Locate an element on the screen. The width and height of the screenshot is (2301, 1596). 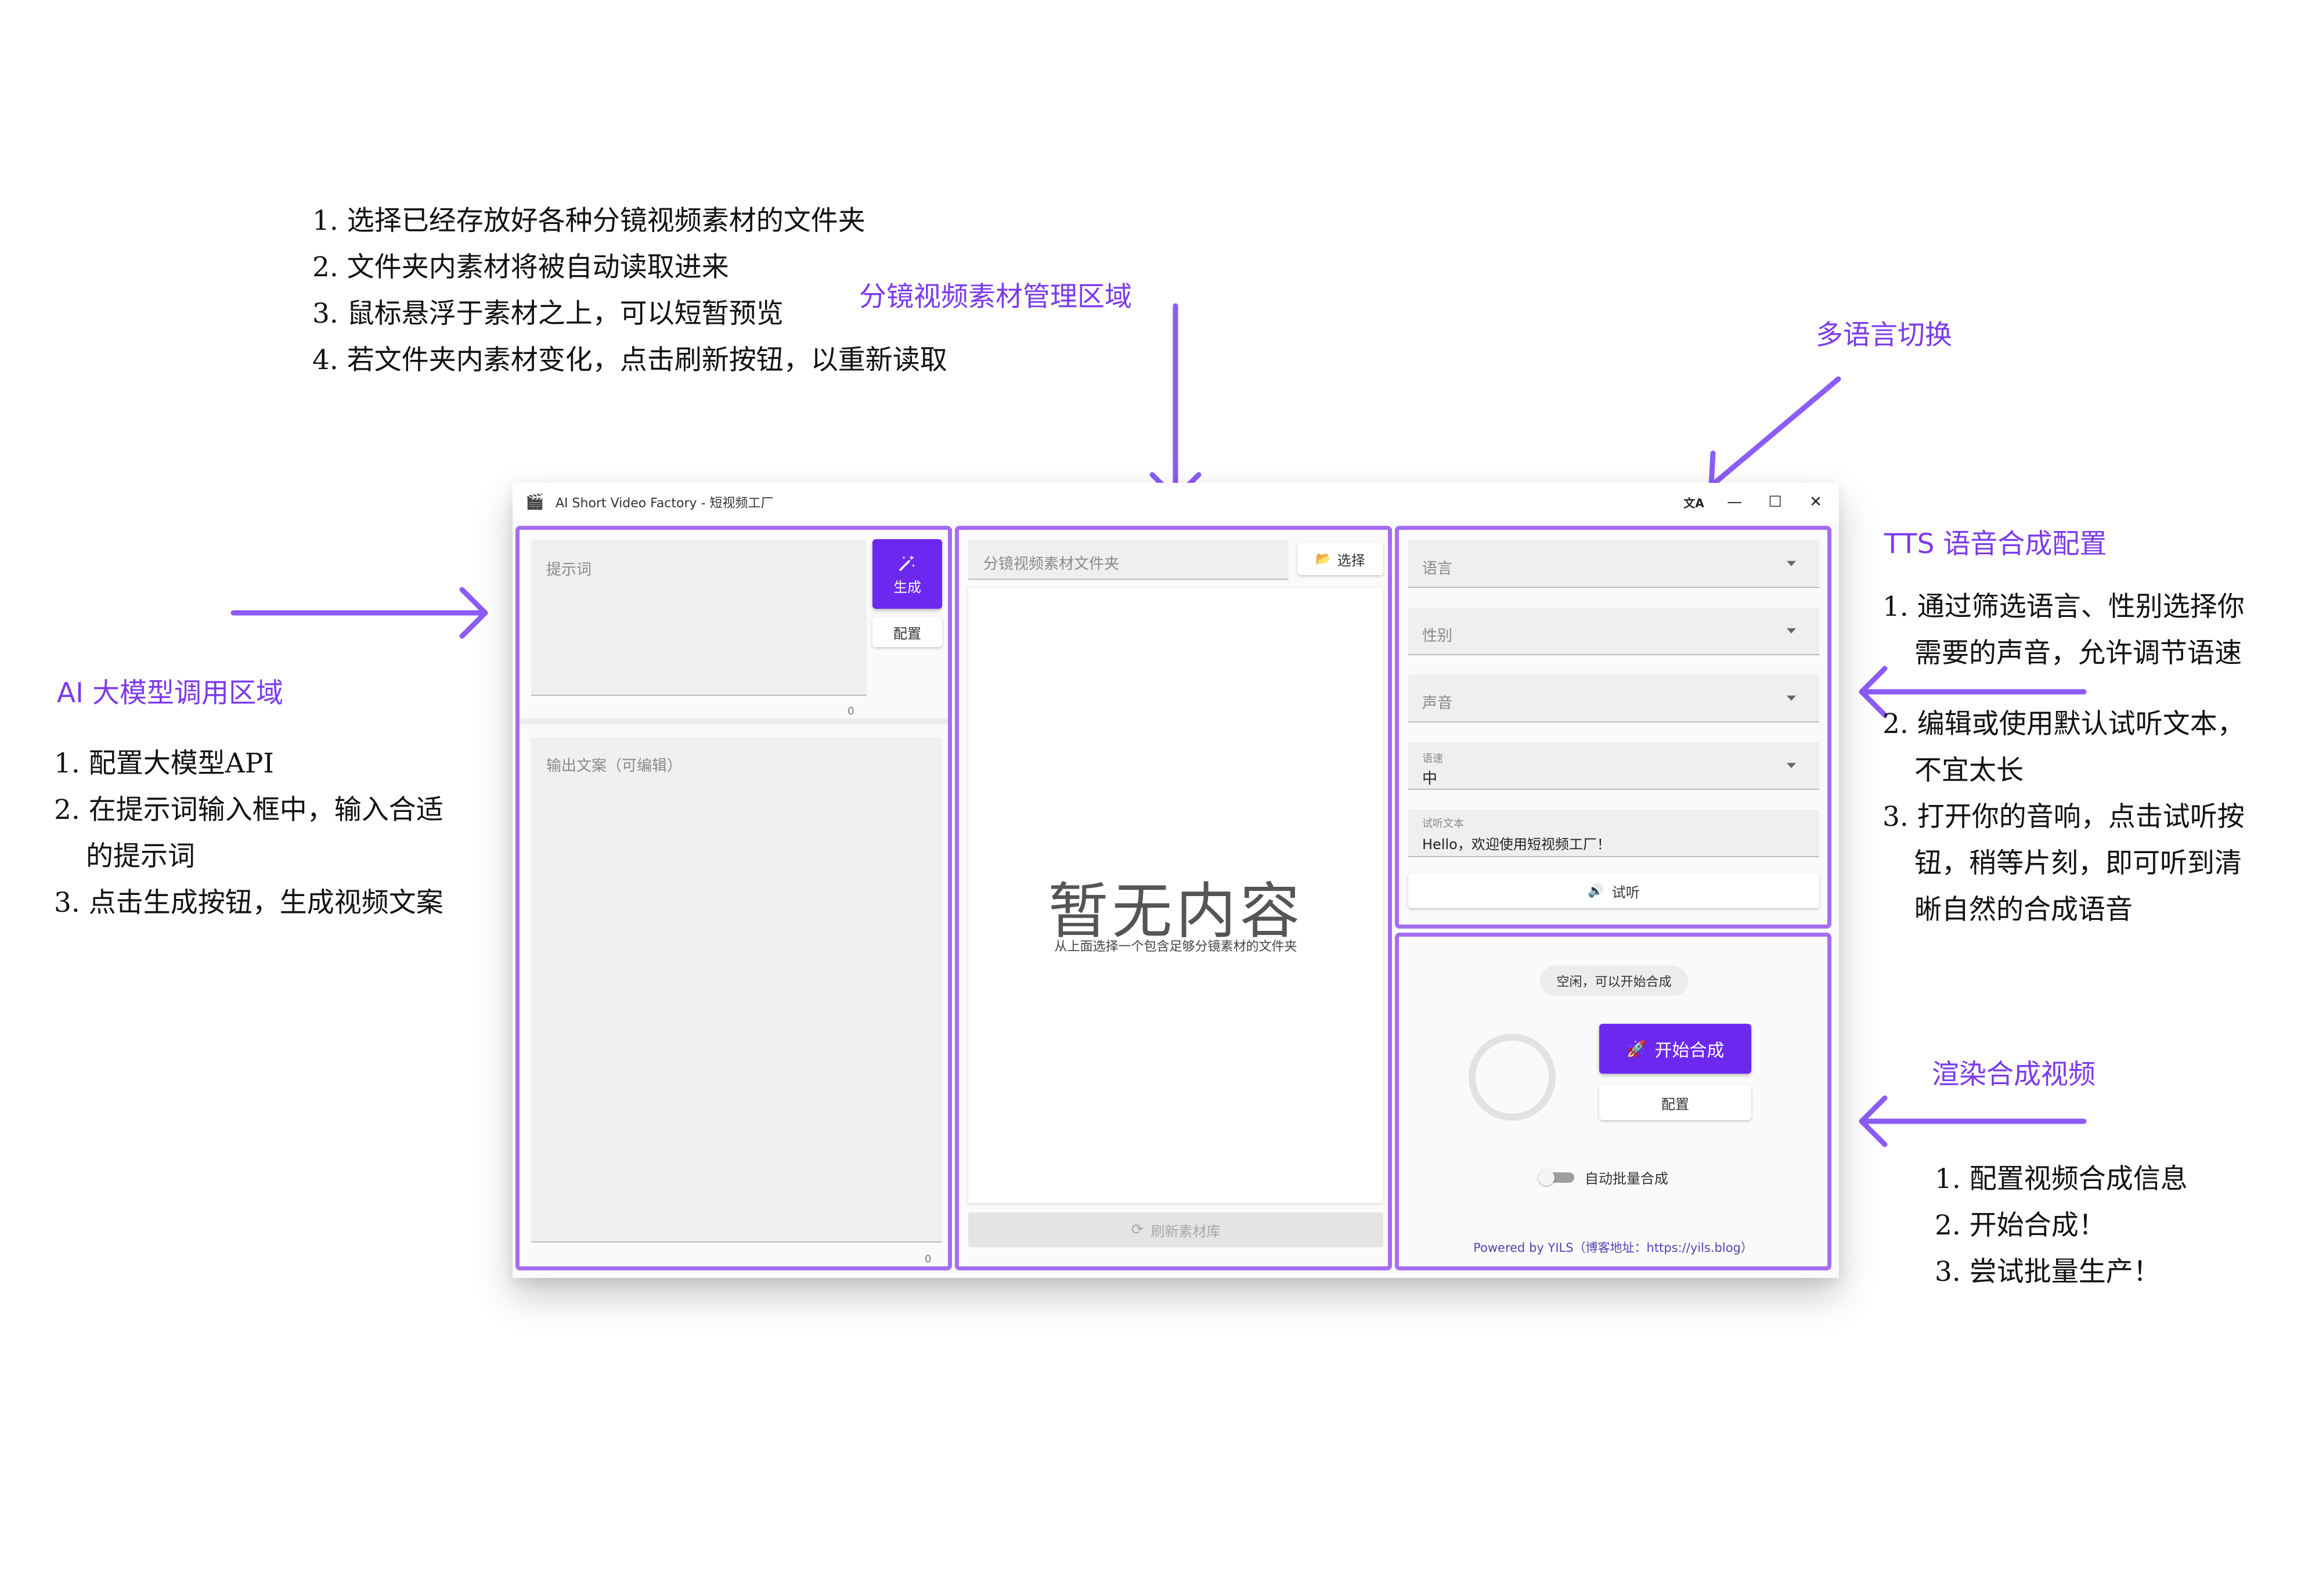
tts-step: 晰自然的合成语音 is located at coordinates (2024, 910).